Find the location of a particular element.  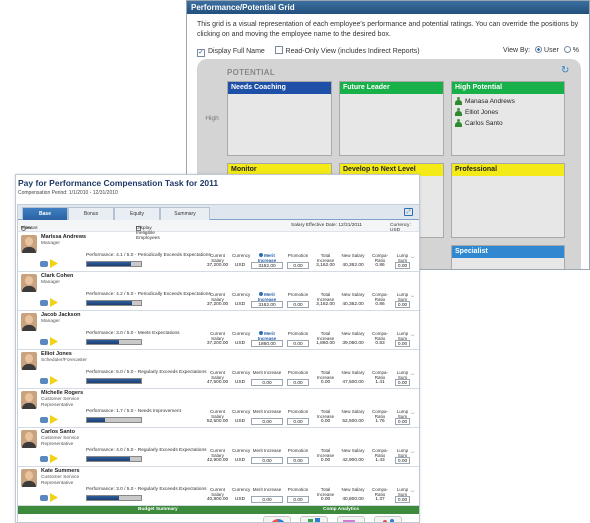

analytics-scatter-chart-icon is located at coordinates (388, 519).